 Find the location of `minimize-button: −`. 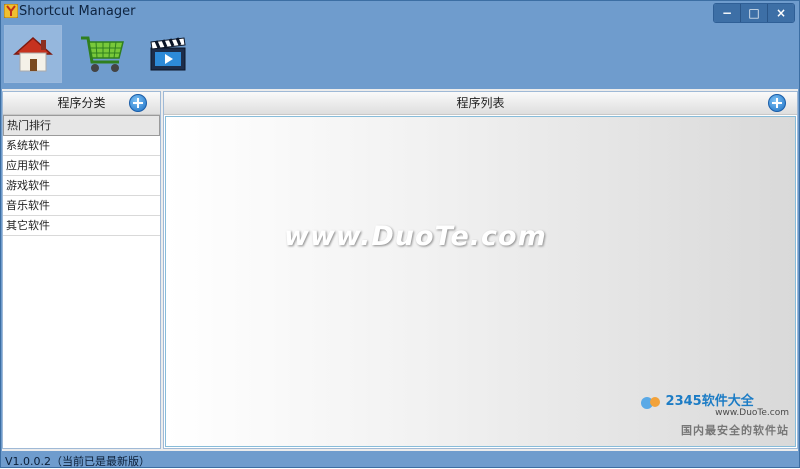

minimize-button: − is located at coordinates (727, 13).